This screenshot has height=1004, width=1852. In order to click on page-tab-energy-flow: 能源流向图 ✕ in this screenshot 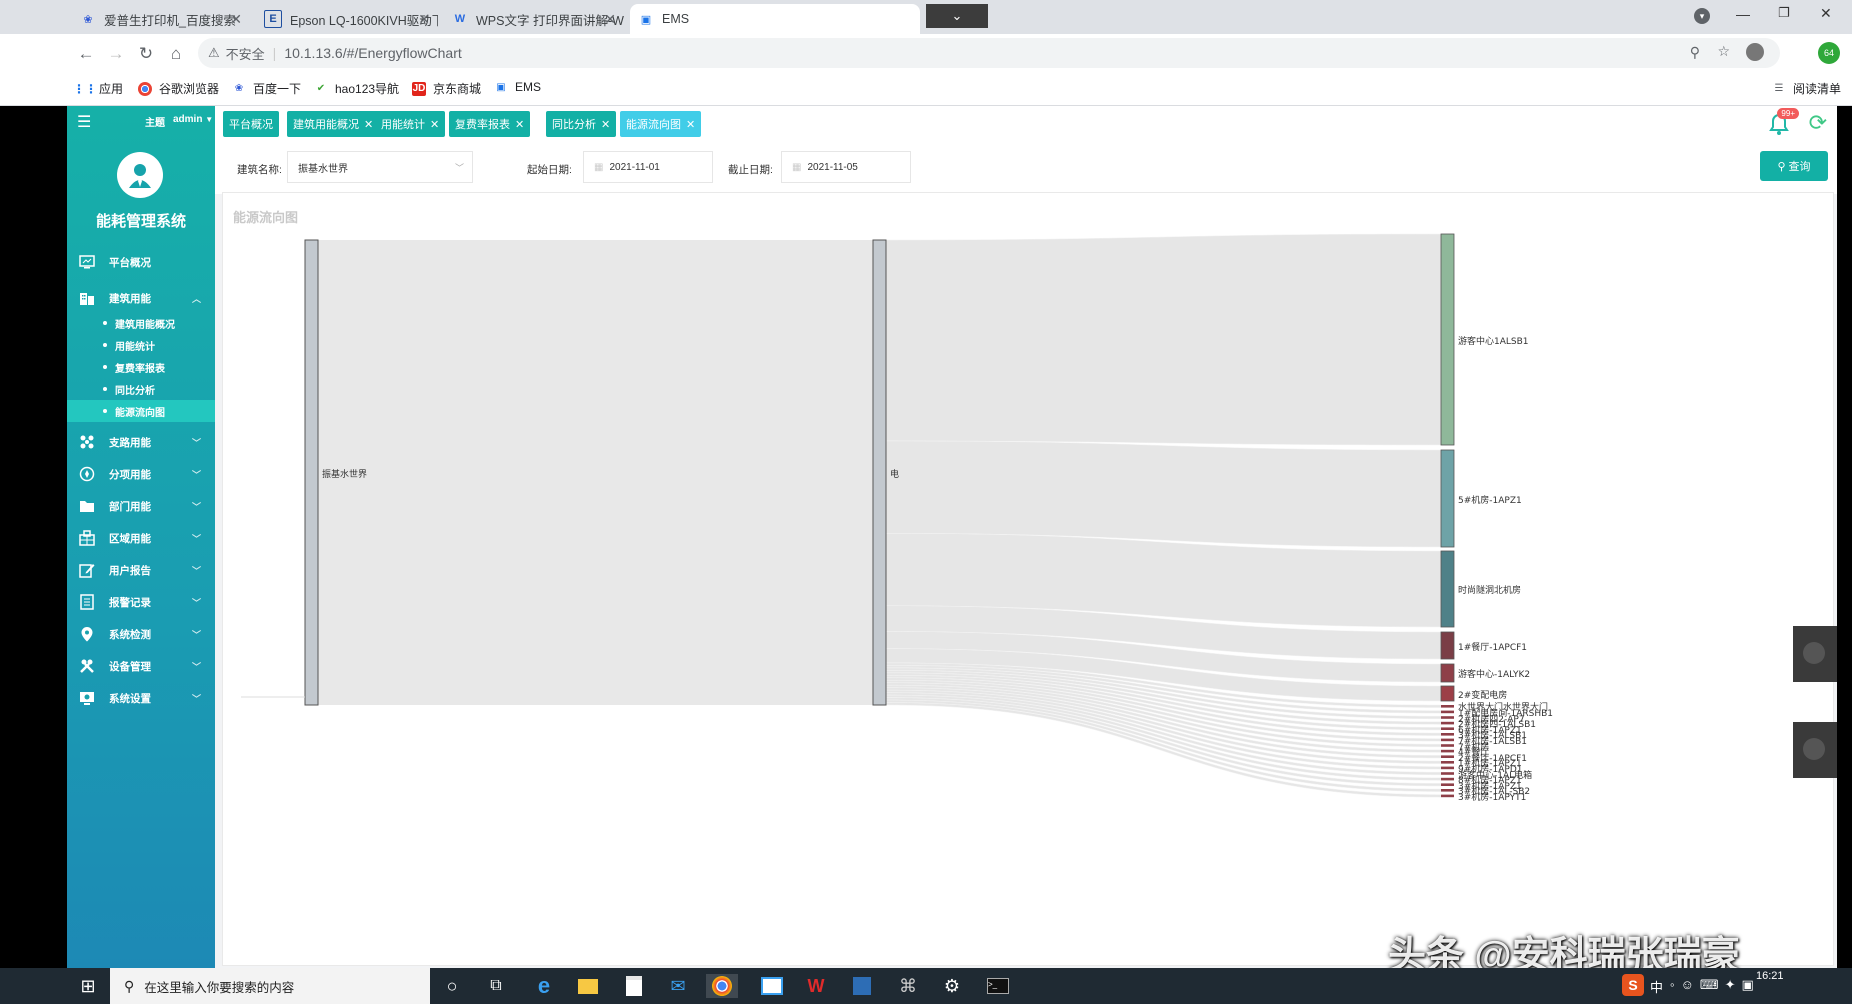, I will do `click(661, 124)`.